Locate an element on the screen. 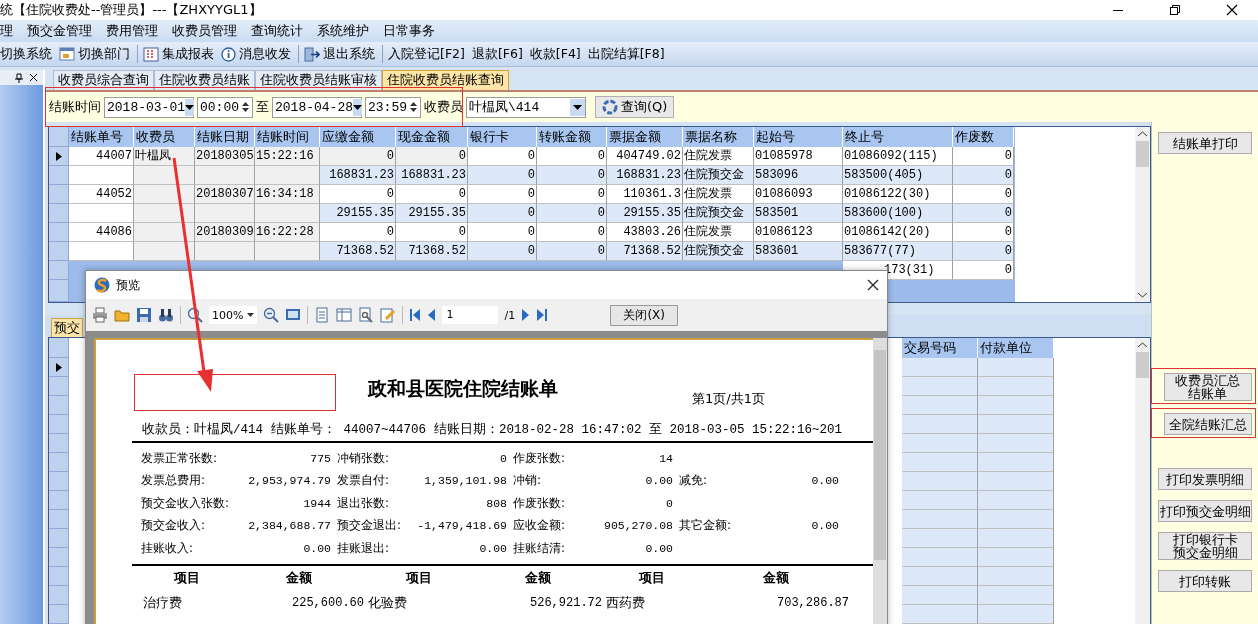 The image size is (1258, 624). time-field: 00:00 is located at coordinates (225, 107).